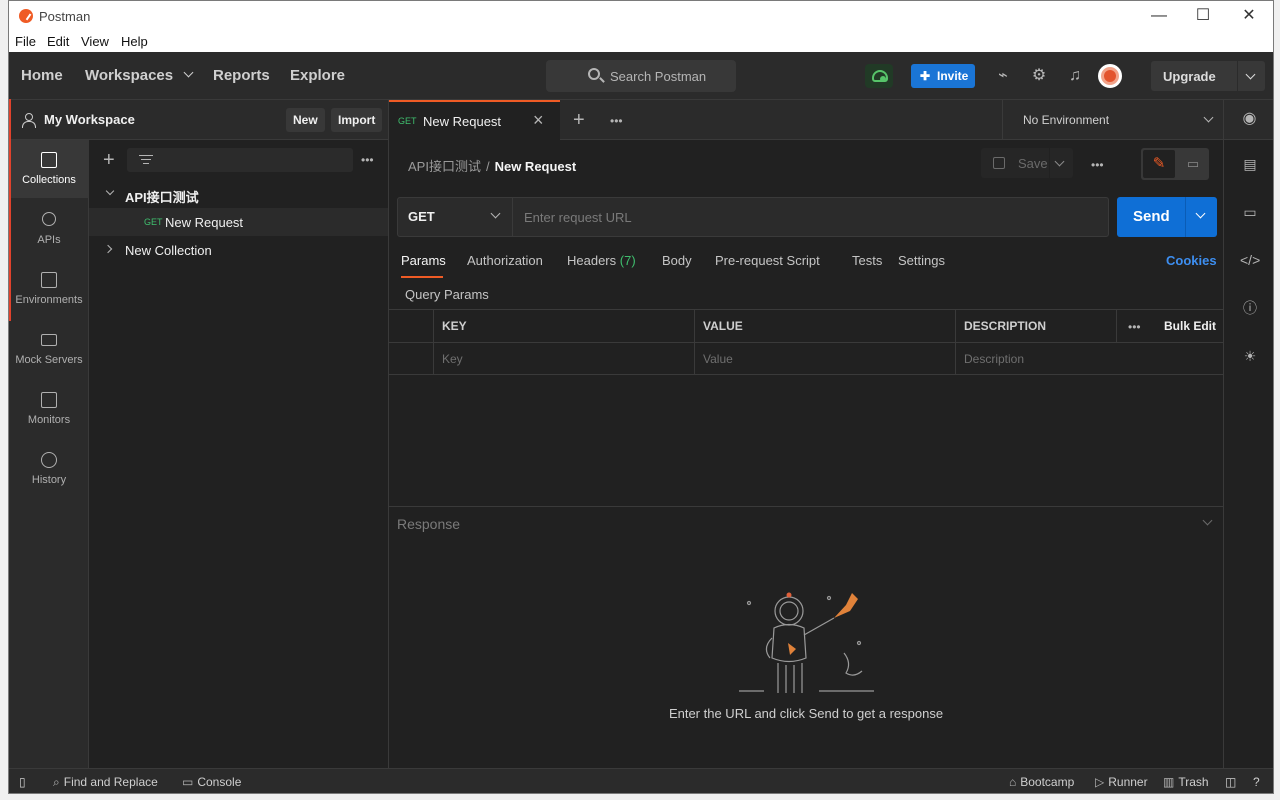 This screenshot has height=800, width=1280. Describe the element at coordinates (1110, 76) in the screenshot. I see `avatar` at that location.